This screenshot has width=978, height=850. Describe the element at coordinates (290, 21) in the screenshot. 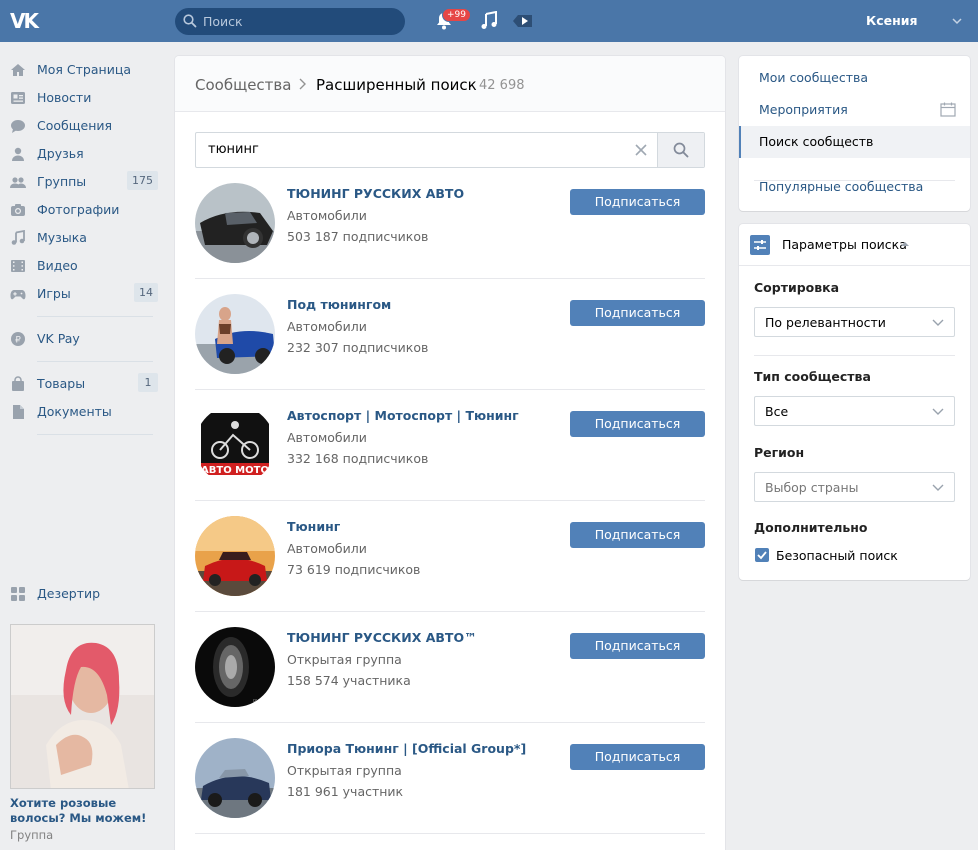

I see `header-search-input: Поиск` at that location.